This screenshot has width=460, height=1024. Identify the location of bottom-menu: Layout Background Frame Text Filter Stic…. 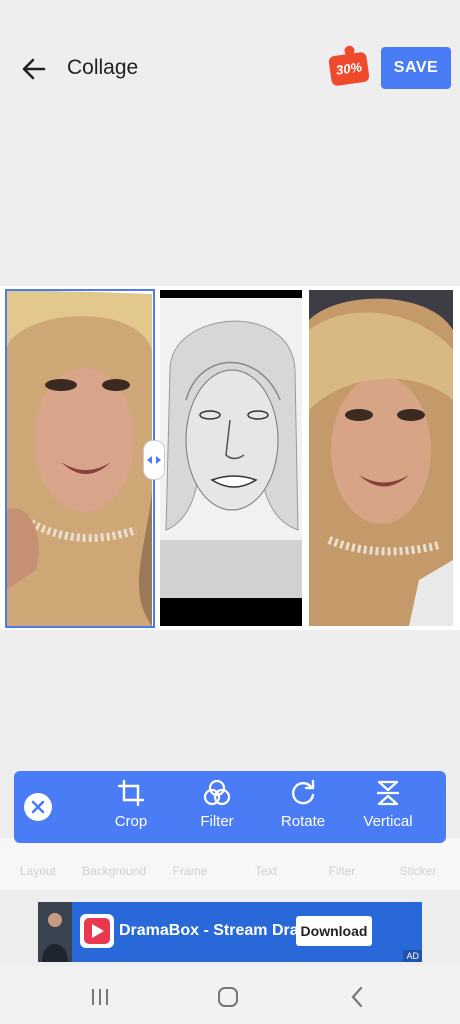
(230, 864).